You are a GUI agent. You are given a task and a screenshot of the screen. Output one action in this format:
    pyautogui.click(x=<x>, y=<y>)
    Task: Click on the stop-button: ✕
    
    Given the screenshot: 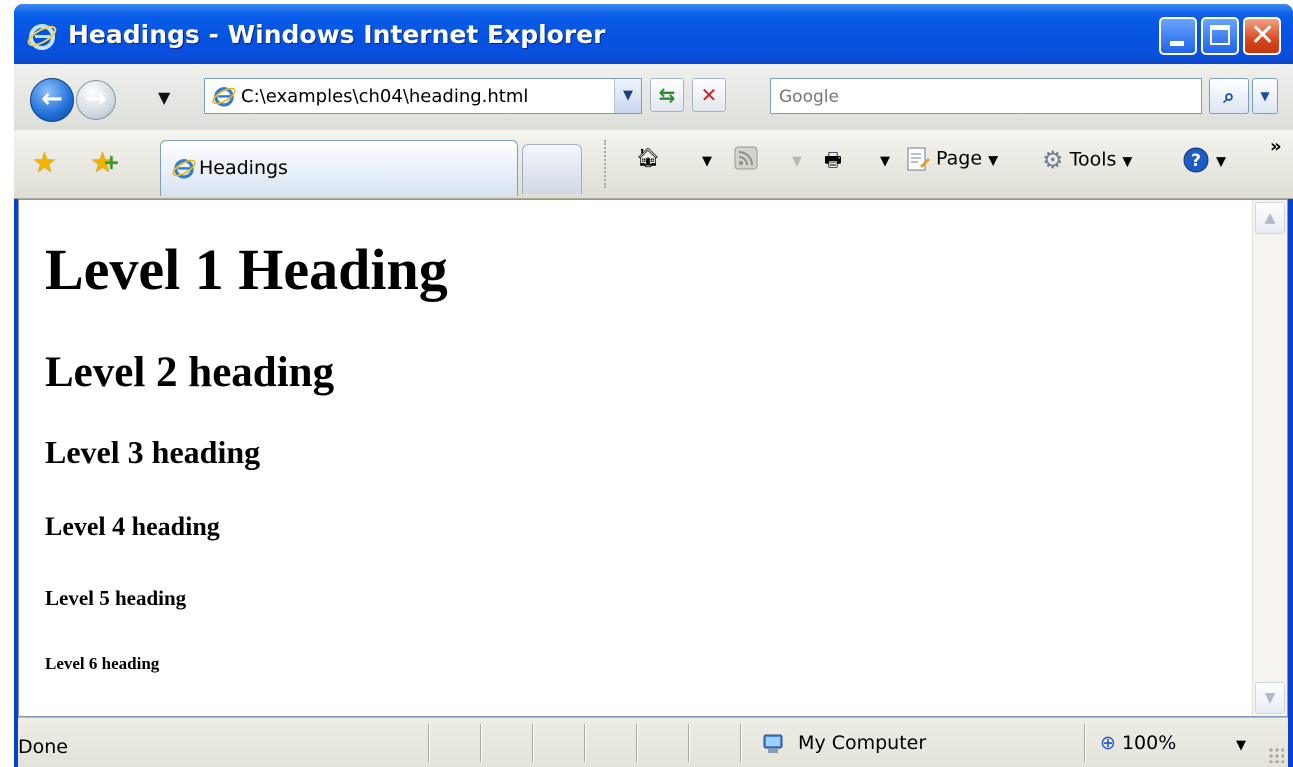 What is the action you would take?
    pyautogui.click(x=709, y=95)
    